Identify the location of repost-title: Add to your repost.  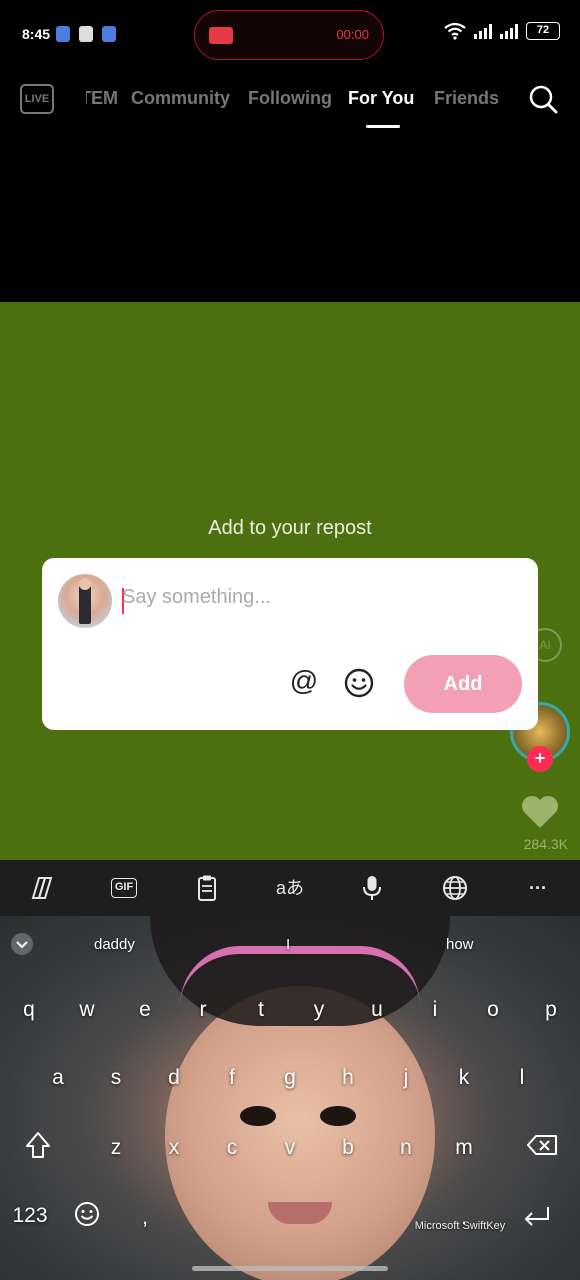
(290, 528).